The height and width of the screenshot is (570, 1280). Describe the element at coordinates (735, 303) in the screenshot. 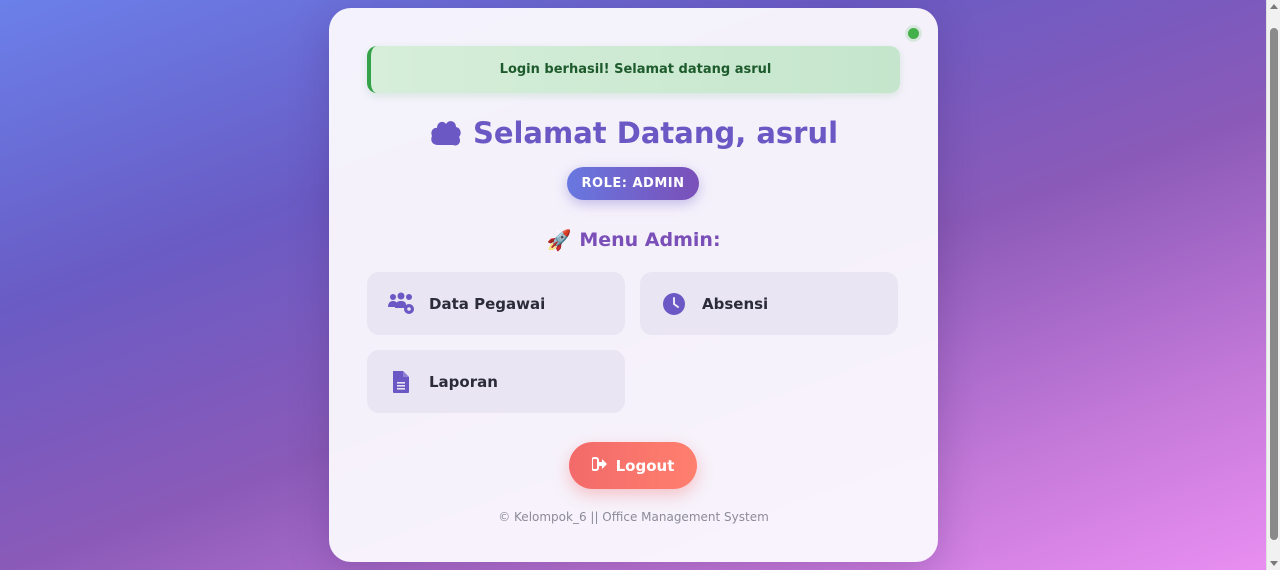

I see `menu-item-label: Absensi` at that location.